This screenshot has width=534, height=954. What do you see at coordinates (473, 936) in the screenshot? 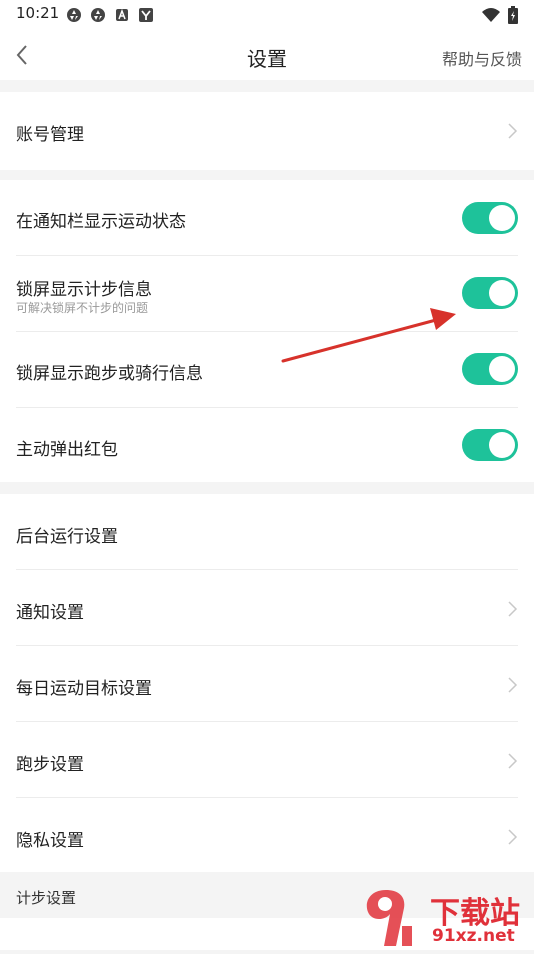
I see `watermark-domain: 91xz.net` at bounding box center [473, 936].